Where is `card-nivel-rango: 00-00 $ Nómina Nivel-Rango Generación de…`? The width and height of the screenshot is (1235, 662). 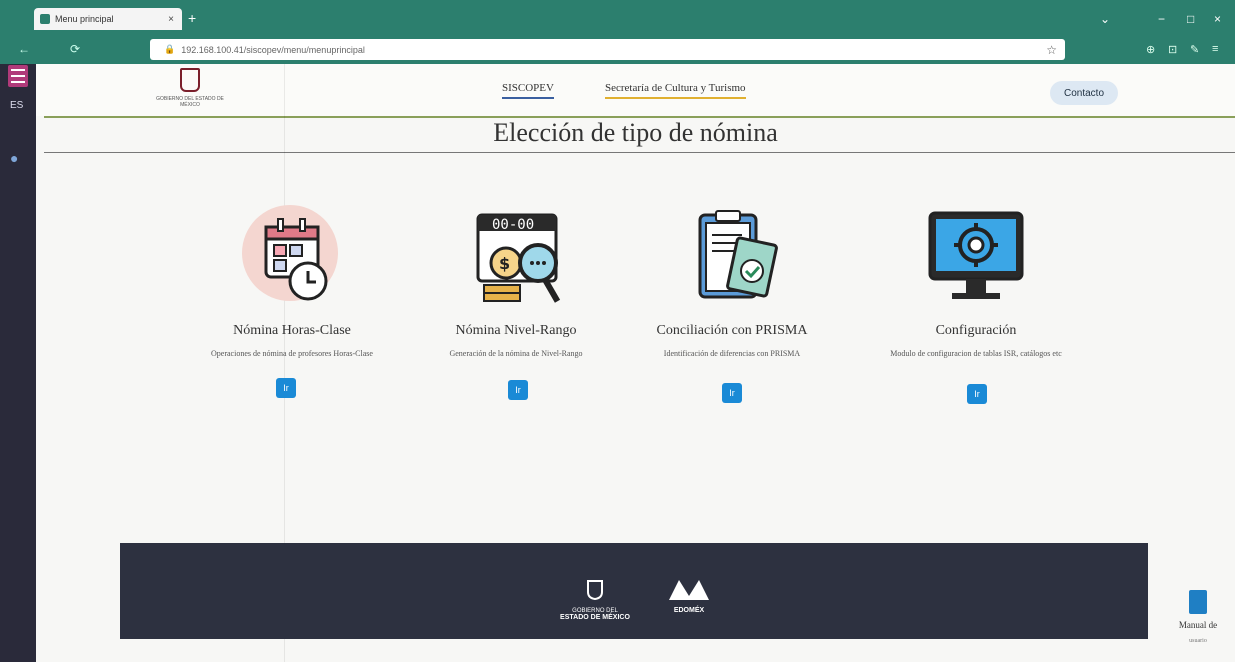
card-nivel-rango: 00-00 $ Nómina Nivel-Rango Generación de… is located at coordinates (516, 281).